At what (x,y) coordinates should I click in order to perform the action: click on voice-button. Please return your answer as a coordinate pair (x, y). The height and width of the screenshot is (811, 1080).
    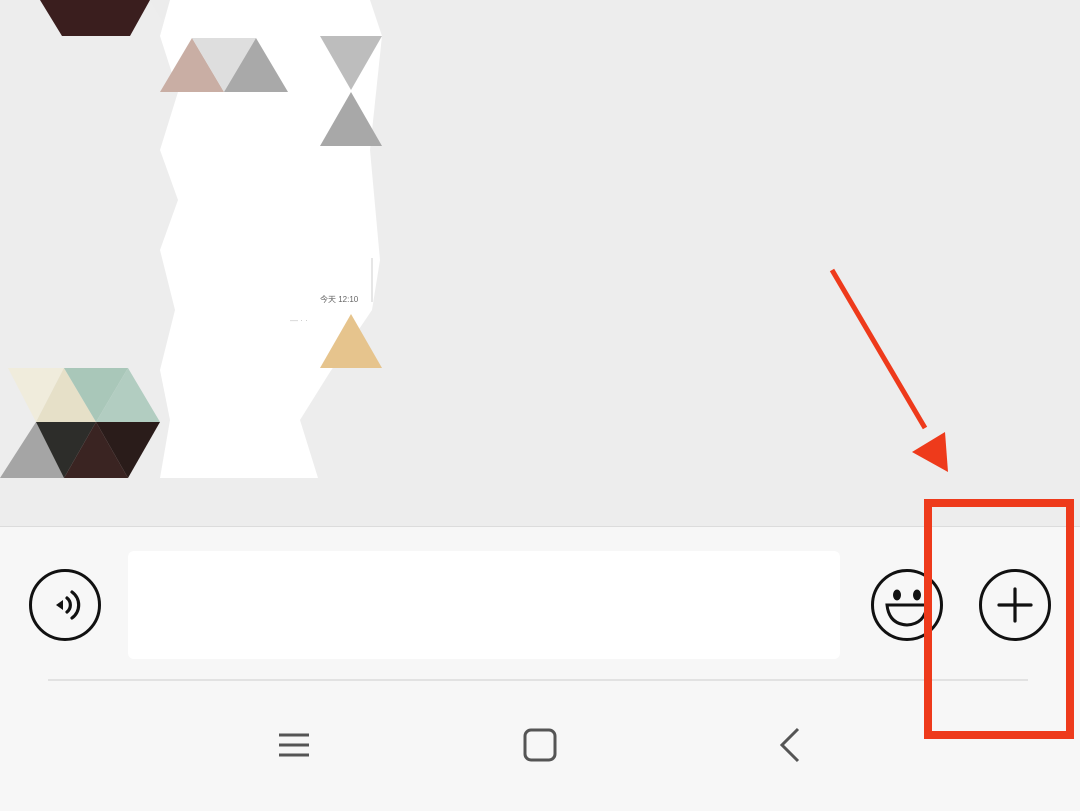
    Looking at the image, I should click on (65, 605).